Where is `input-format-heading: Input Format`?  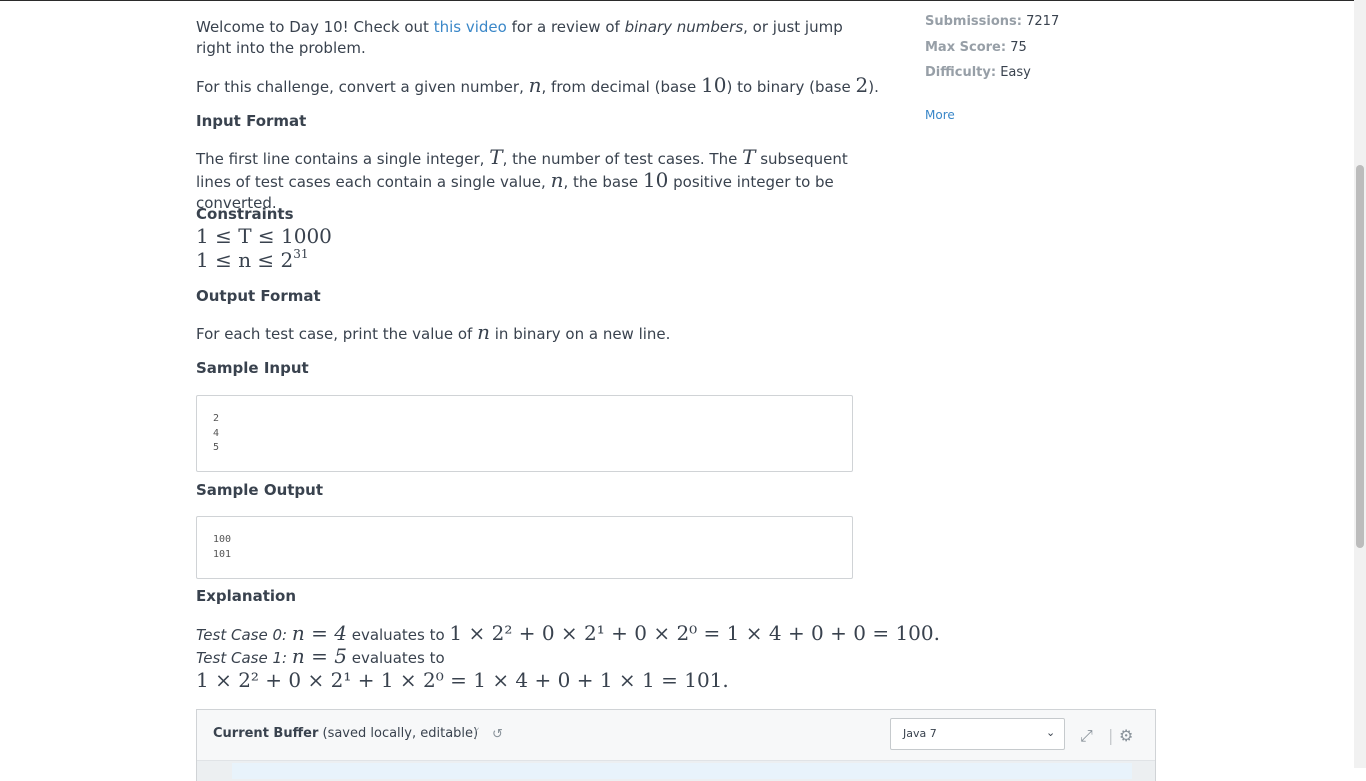 input-format-heading: Input Format is located at coordinates (251, 121).